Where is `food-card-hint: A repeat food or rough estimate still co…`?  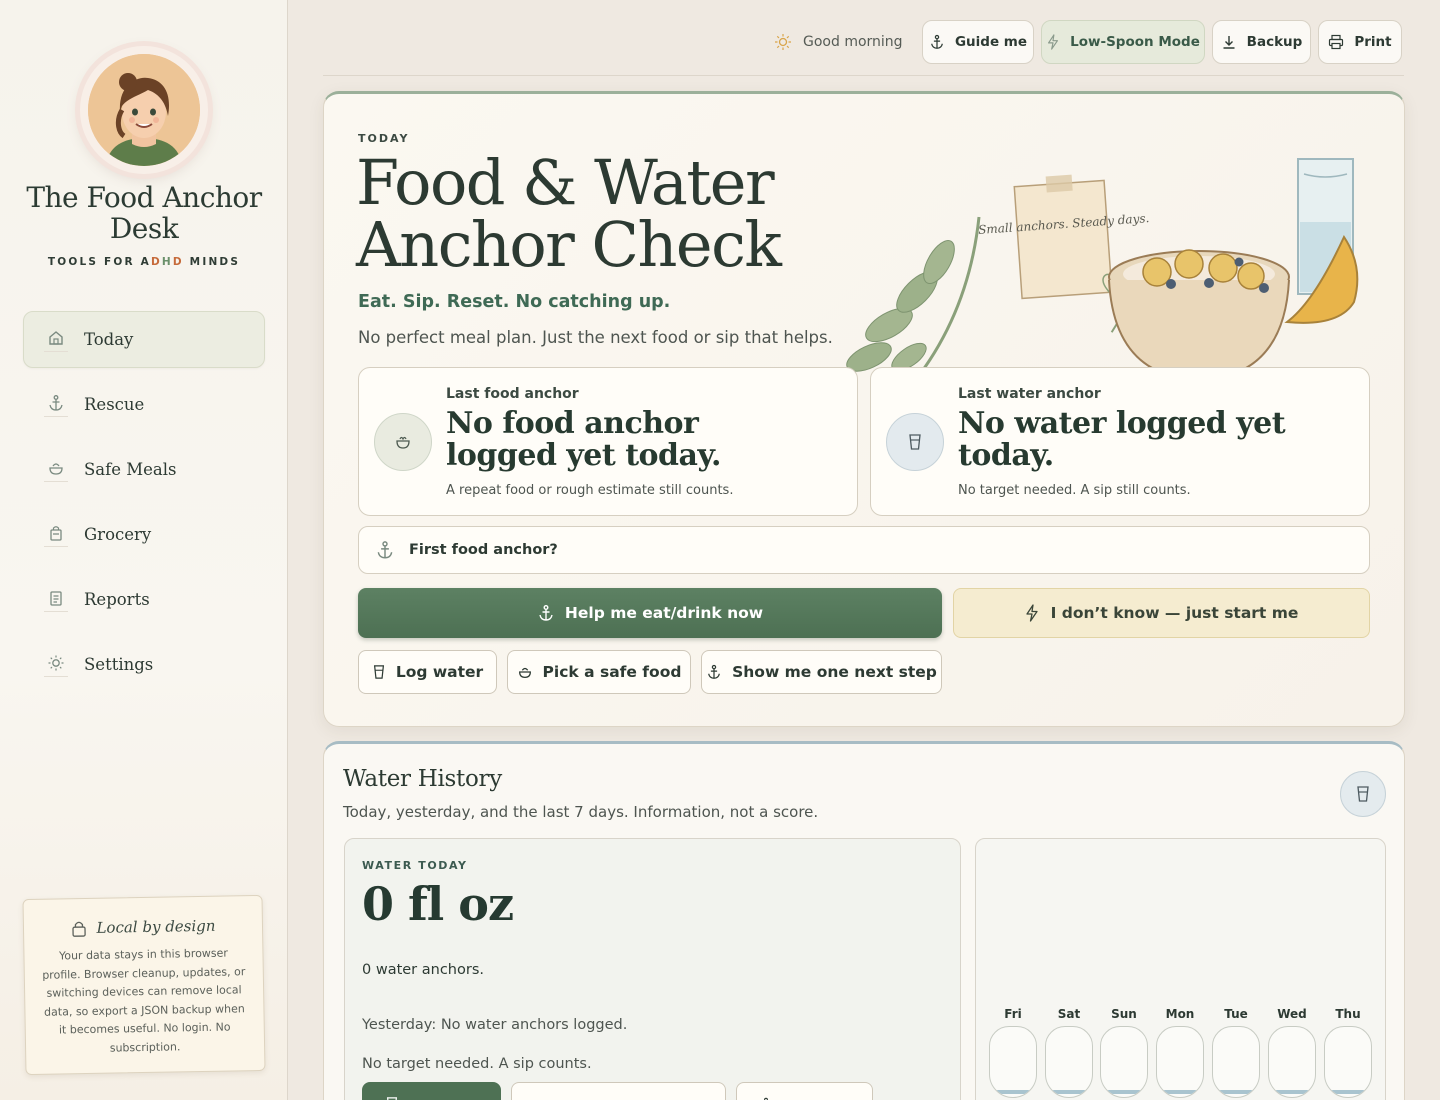
food-card-hint: A repeat food or rough estimate still co… is located at coordinates (590, 490).